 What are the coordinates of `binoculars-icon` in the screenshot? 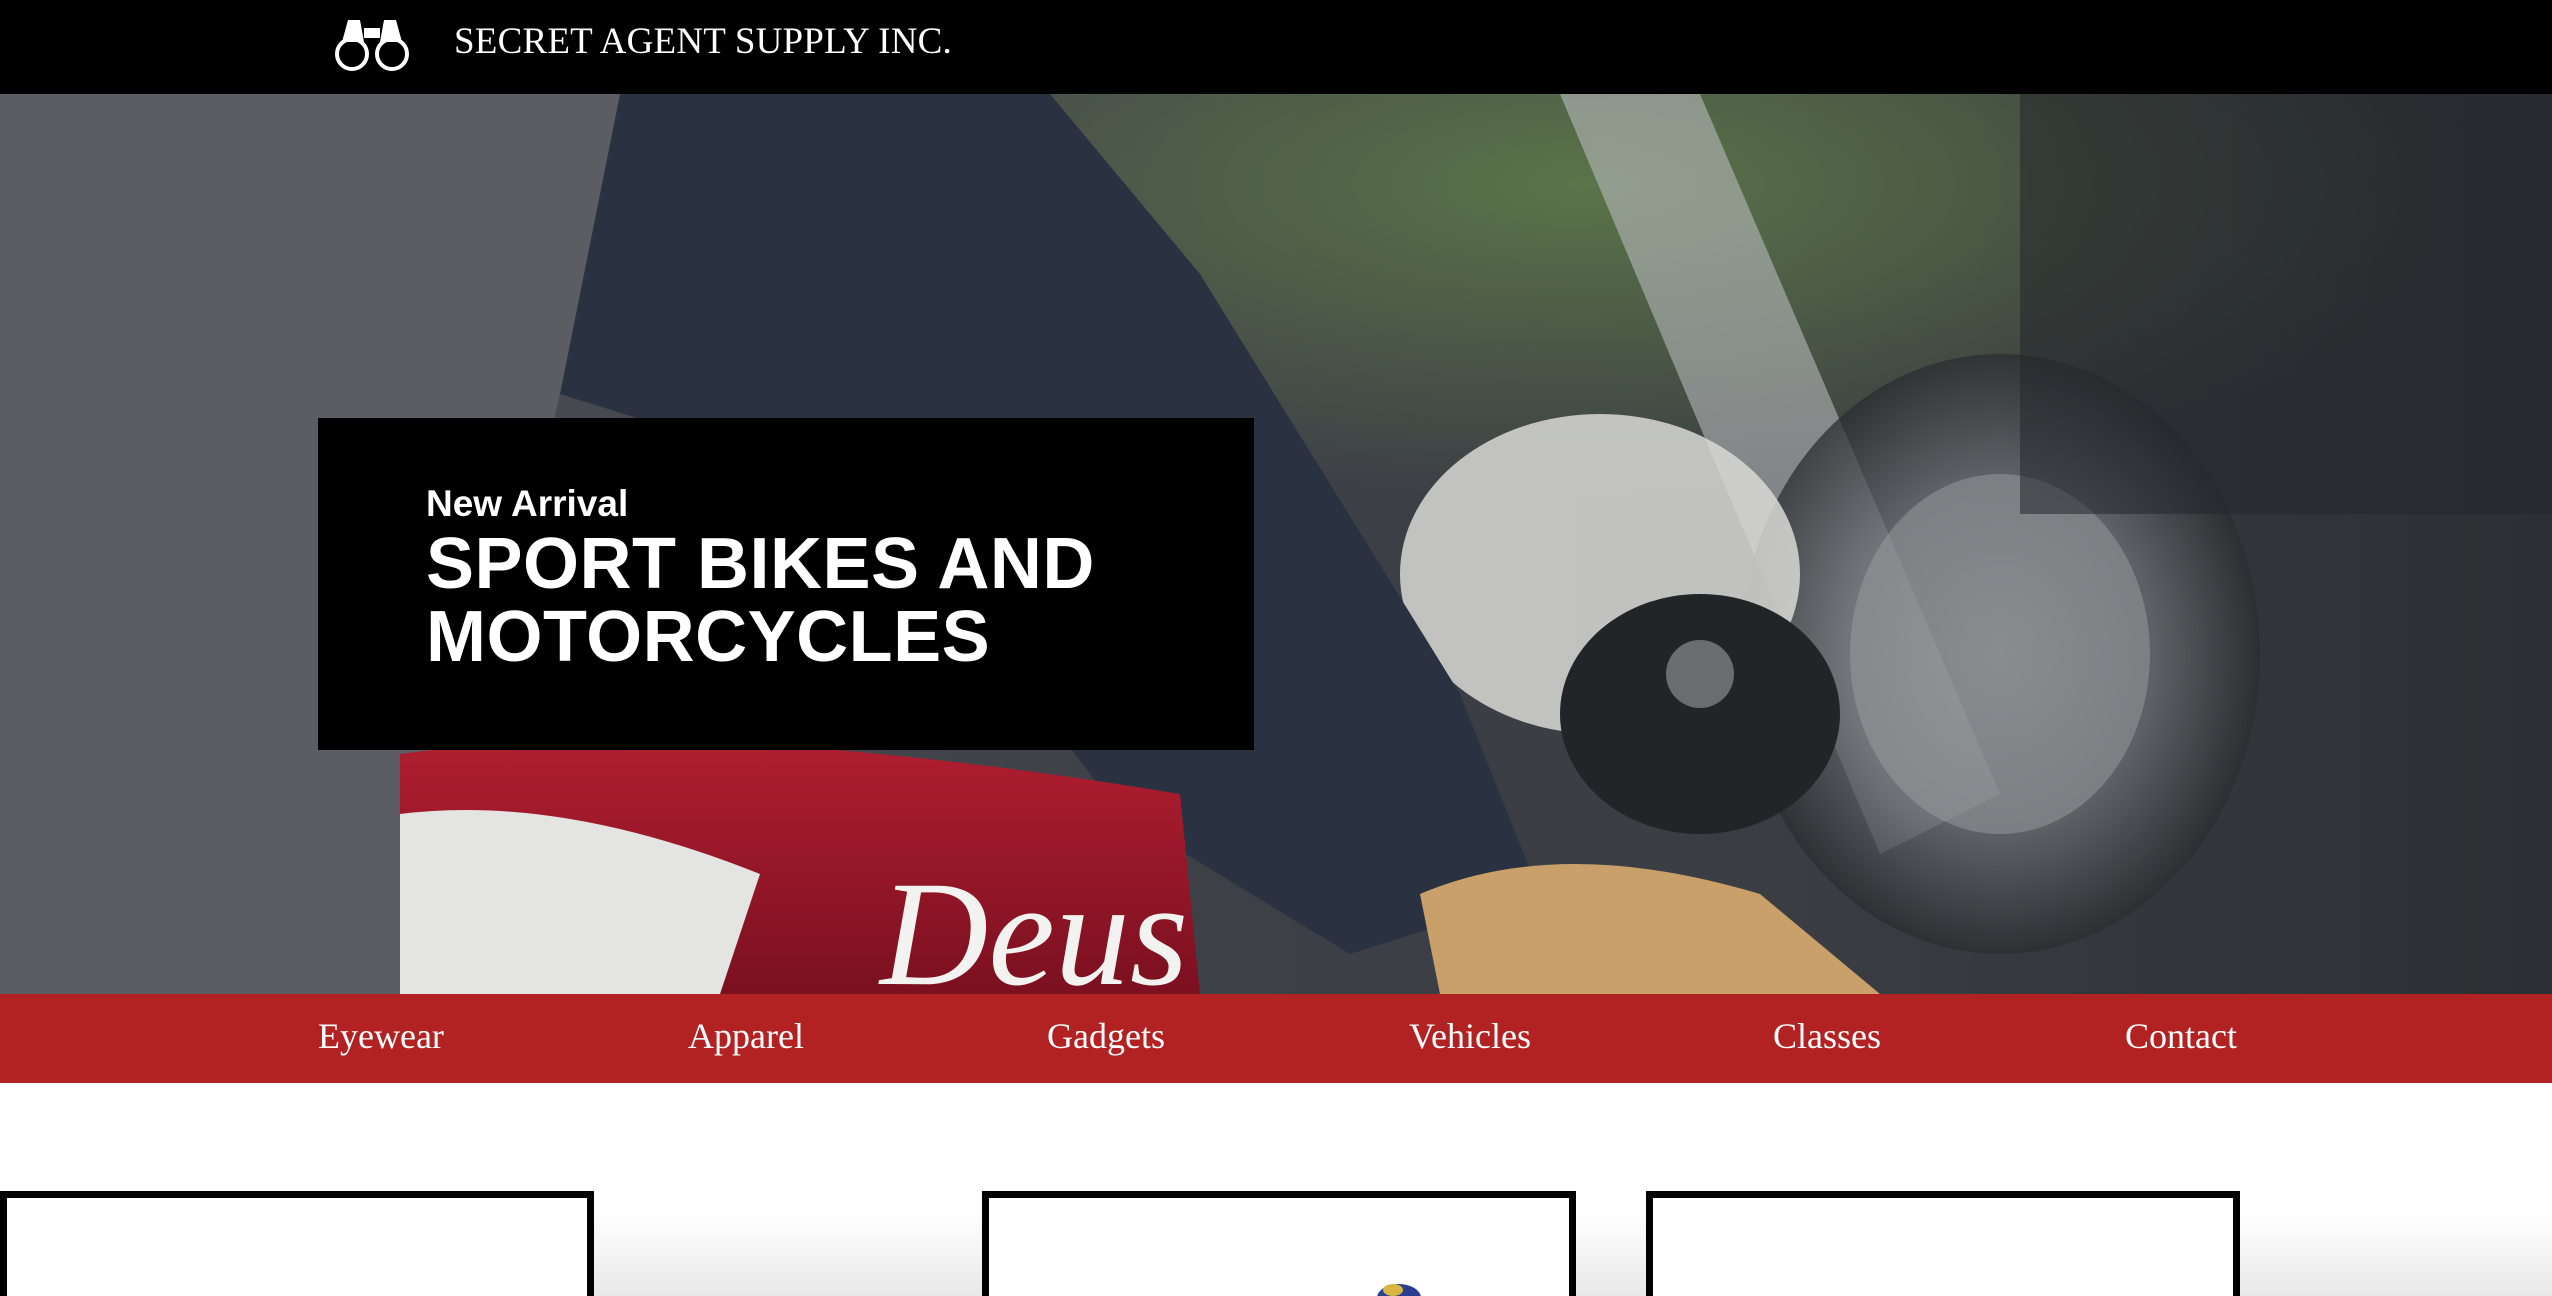 It's located at (376, 44).